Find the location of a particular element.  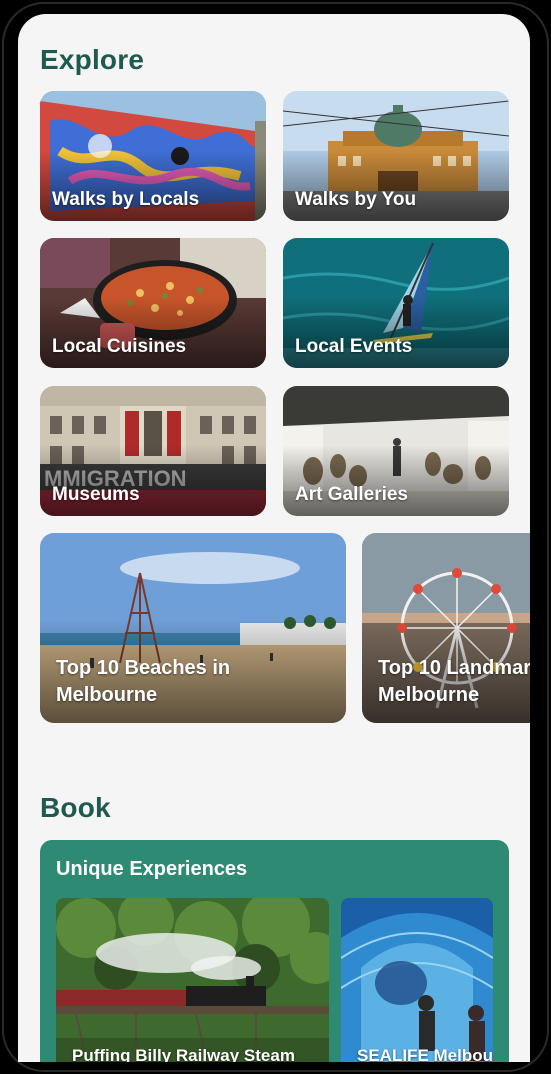

aquarium-tunnel-image is located at coordinates (417, 980).